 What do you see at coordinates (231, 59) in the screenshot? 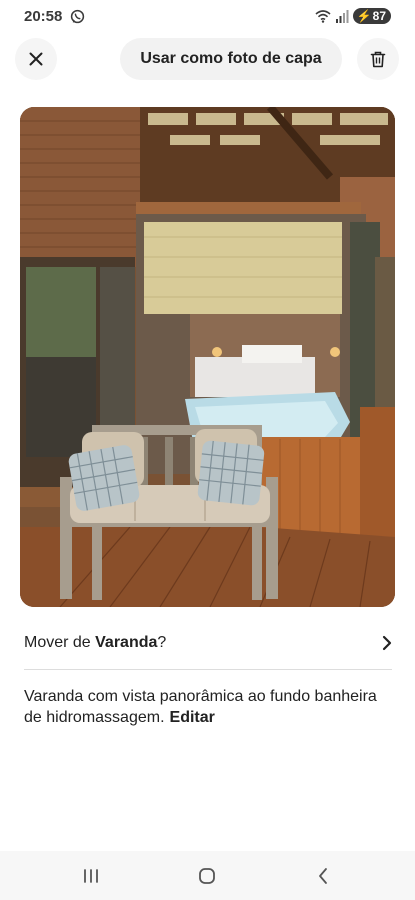
I see `use-as-cover-button: Usar como foto de capa` at bounding box center [231, 59].